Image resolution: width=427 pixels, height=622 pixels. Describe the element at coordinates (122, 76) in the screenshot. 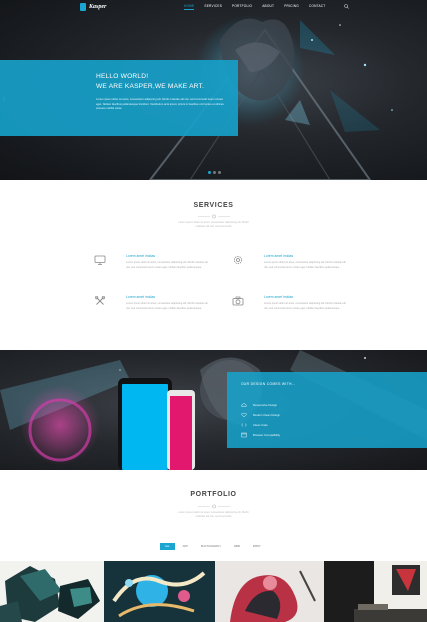

I see `hero-title-line1: HELLO WORLD!` at that location.